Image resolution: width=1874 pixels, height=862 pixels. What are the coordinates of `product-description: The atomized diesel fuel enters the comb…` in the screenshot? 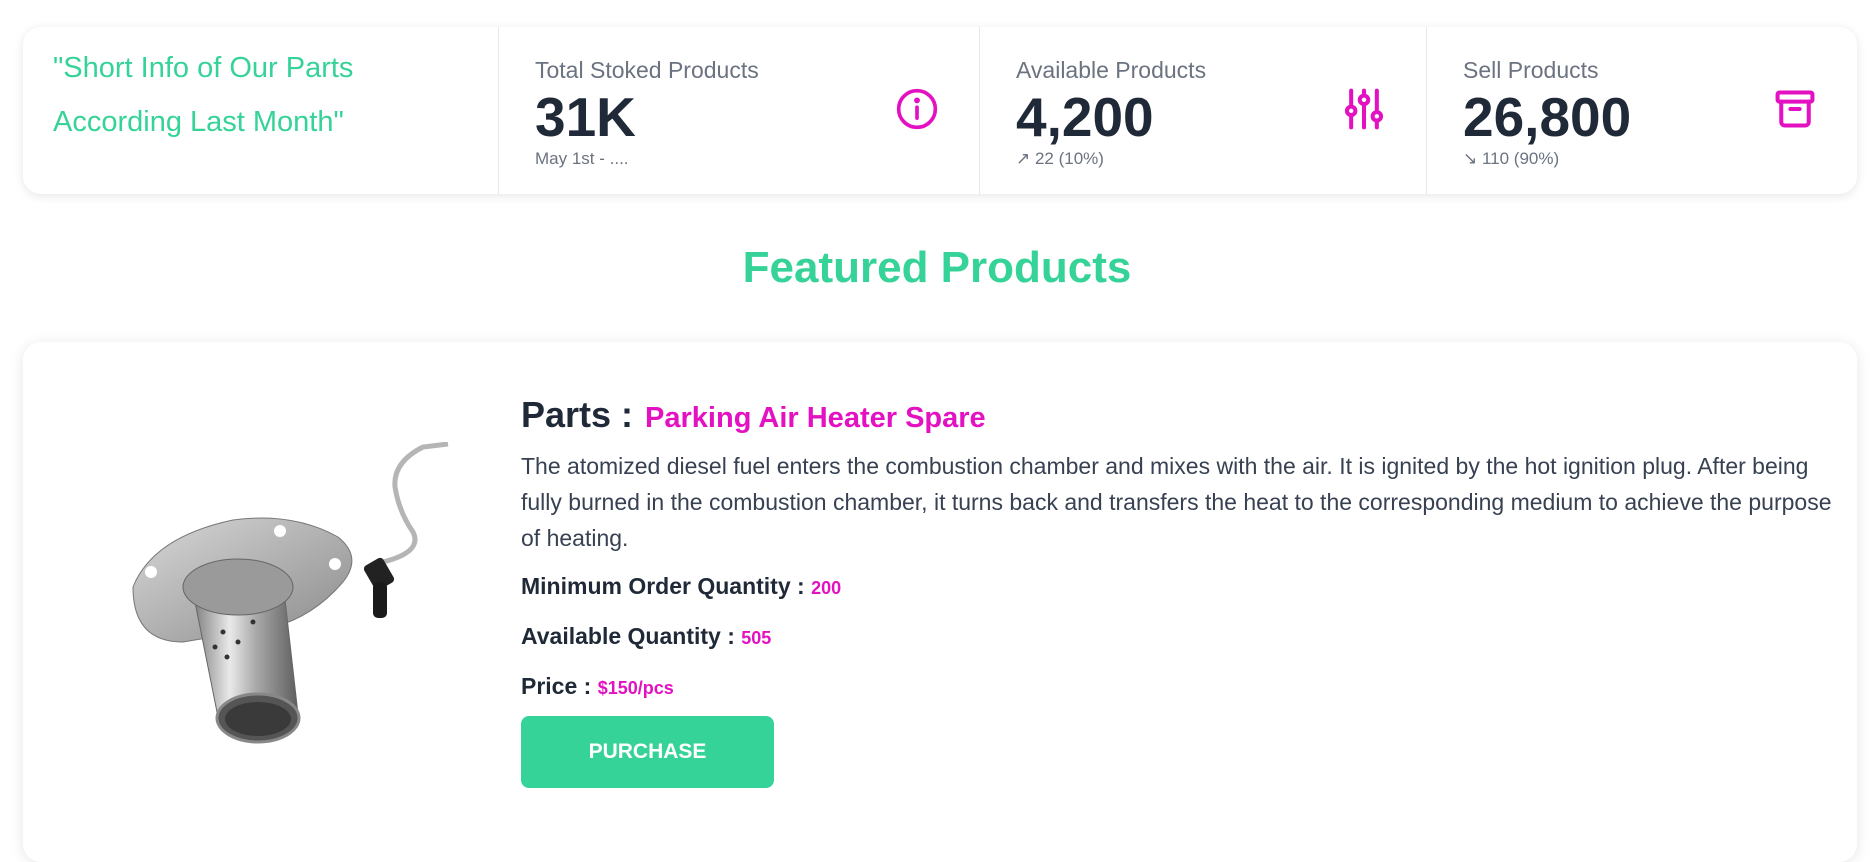 It's located at (1176, 502).